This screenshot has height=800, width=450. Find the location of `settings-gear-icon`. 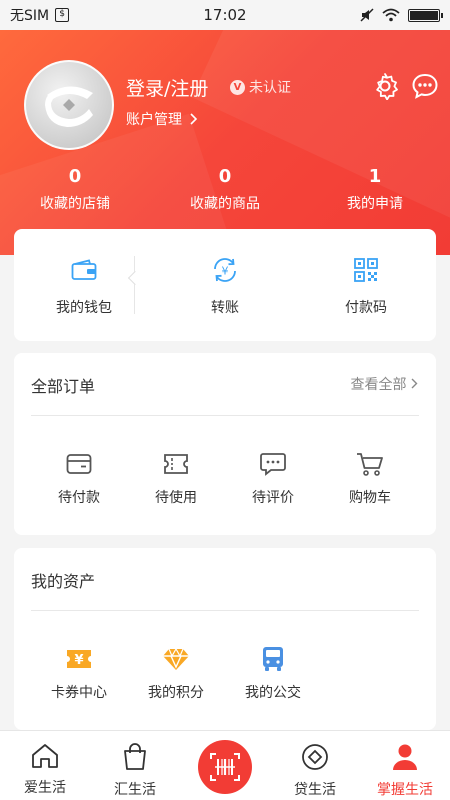

settings-gear-icon is located at coordinates (385, 86).